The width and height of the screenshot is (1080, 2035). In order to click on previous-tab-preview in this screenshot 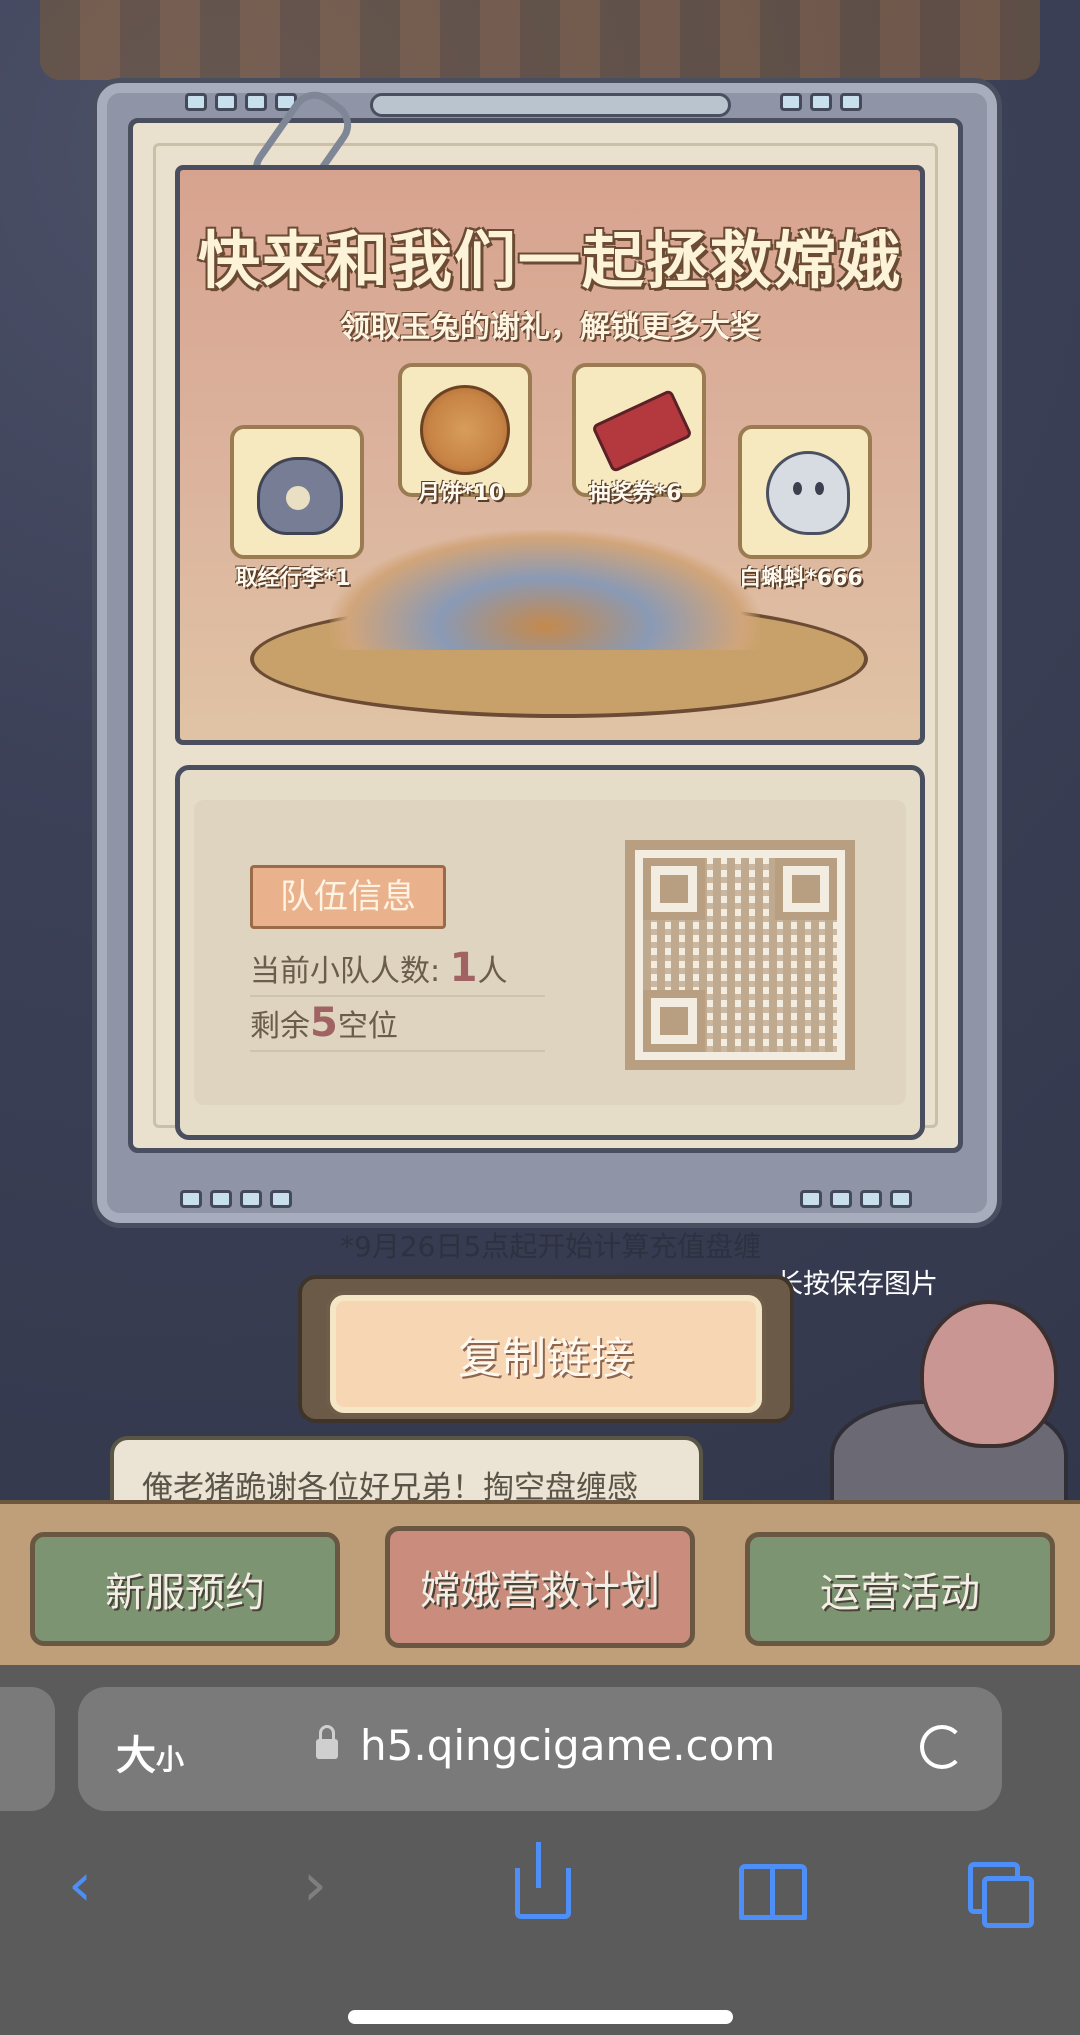, I will do `click(27, 1749)`.